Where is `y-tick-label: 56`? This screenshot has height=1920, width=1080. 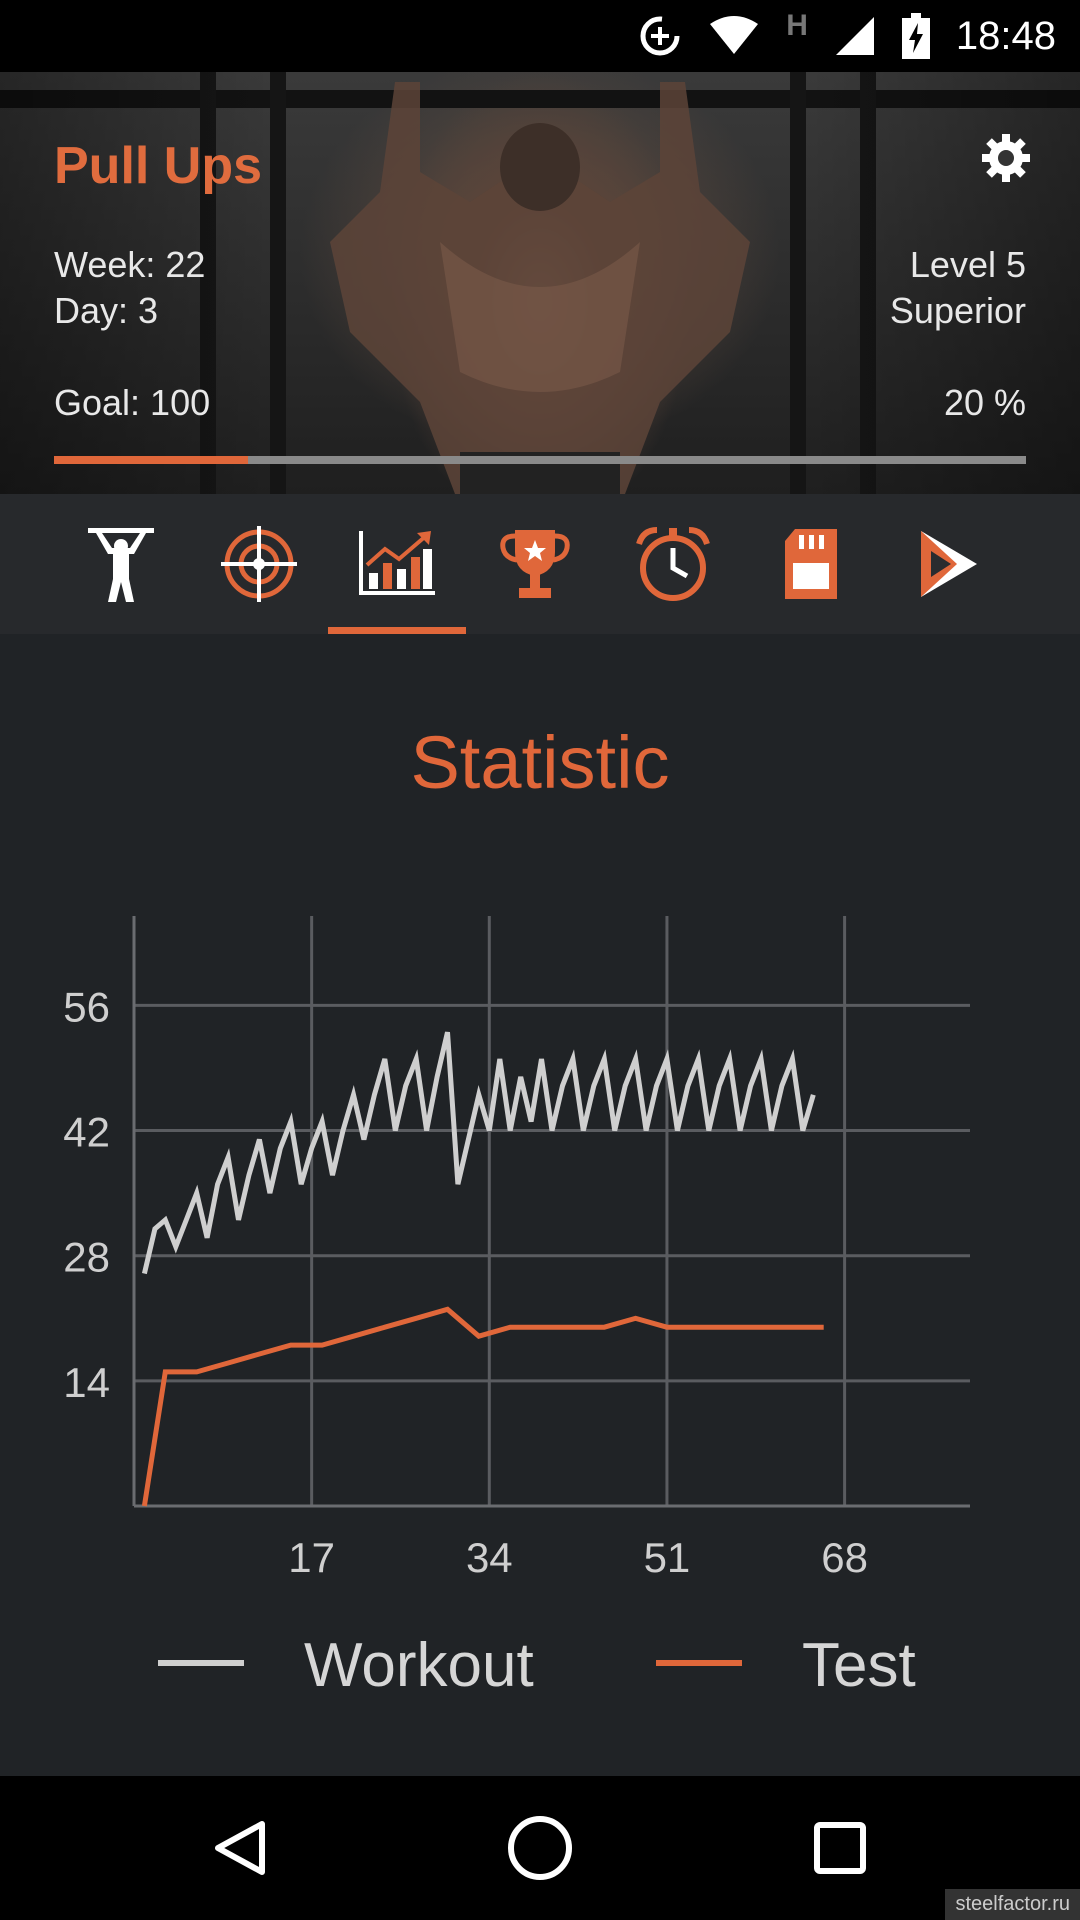
y-tick-label: 56 is located at coordinates (86, 1006).